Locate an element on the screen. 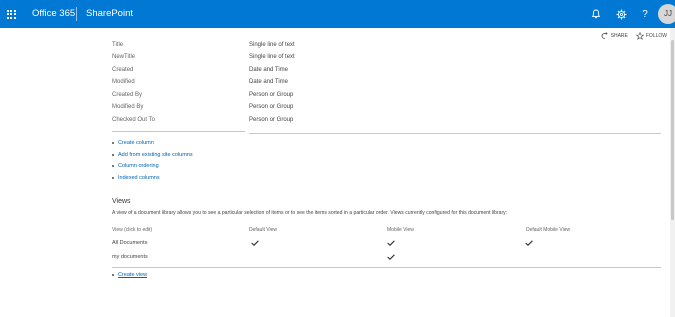  column-name-link: NewTitle is located at coordinates (123, 57).